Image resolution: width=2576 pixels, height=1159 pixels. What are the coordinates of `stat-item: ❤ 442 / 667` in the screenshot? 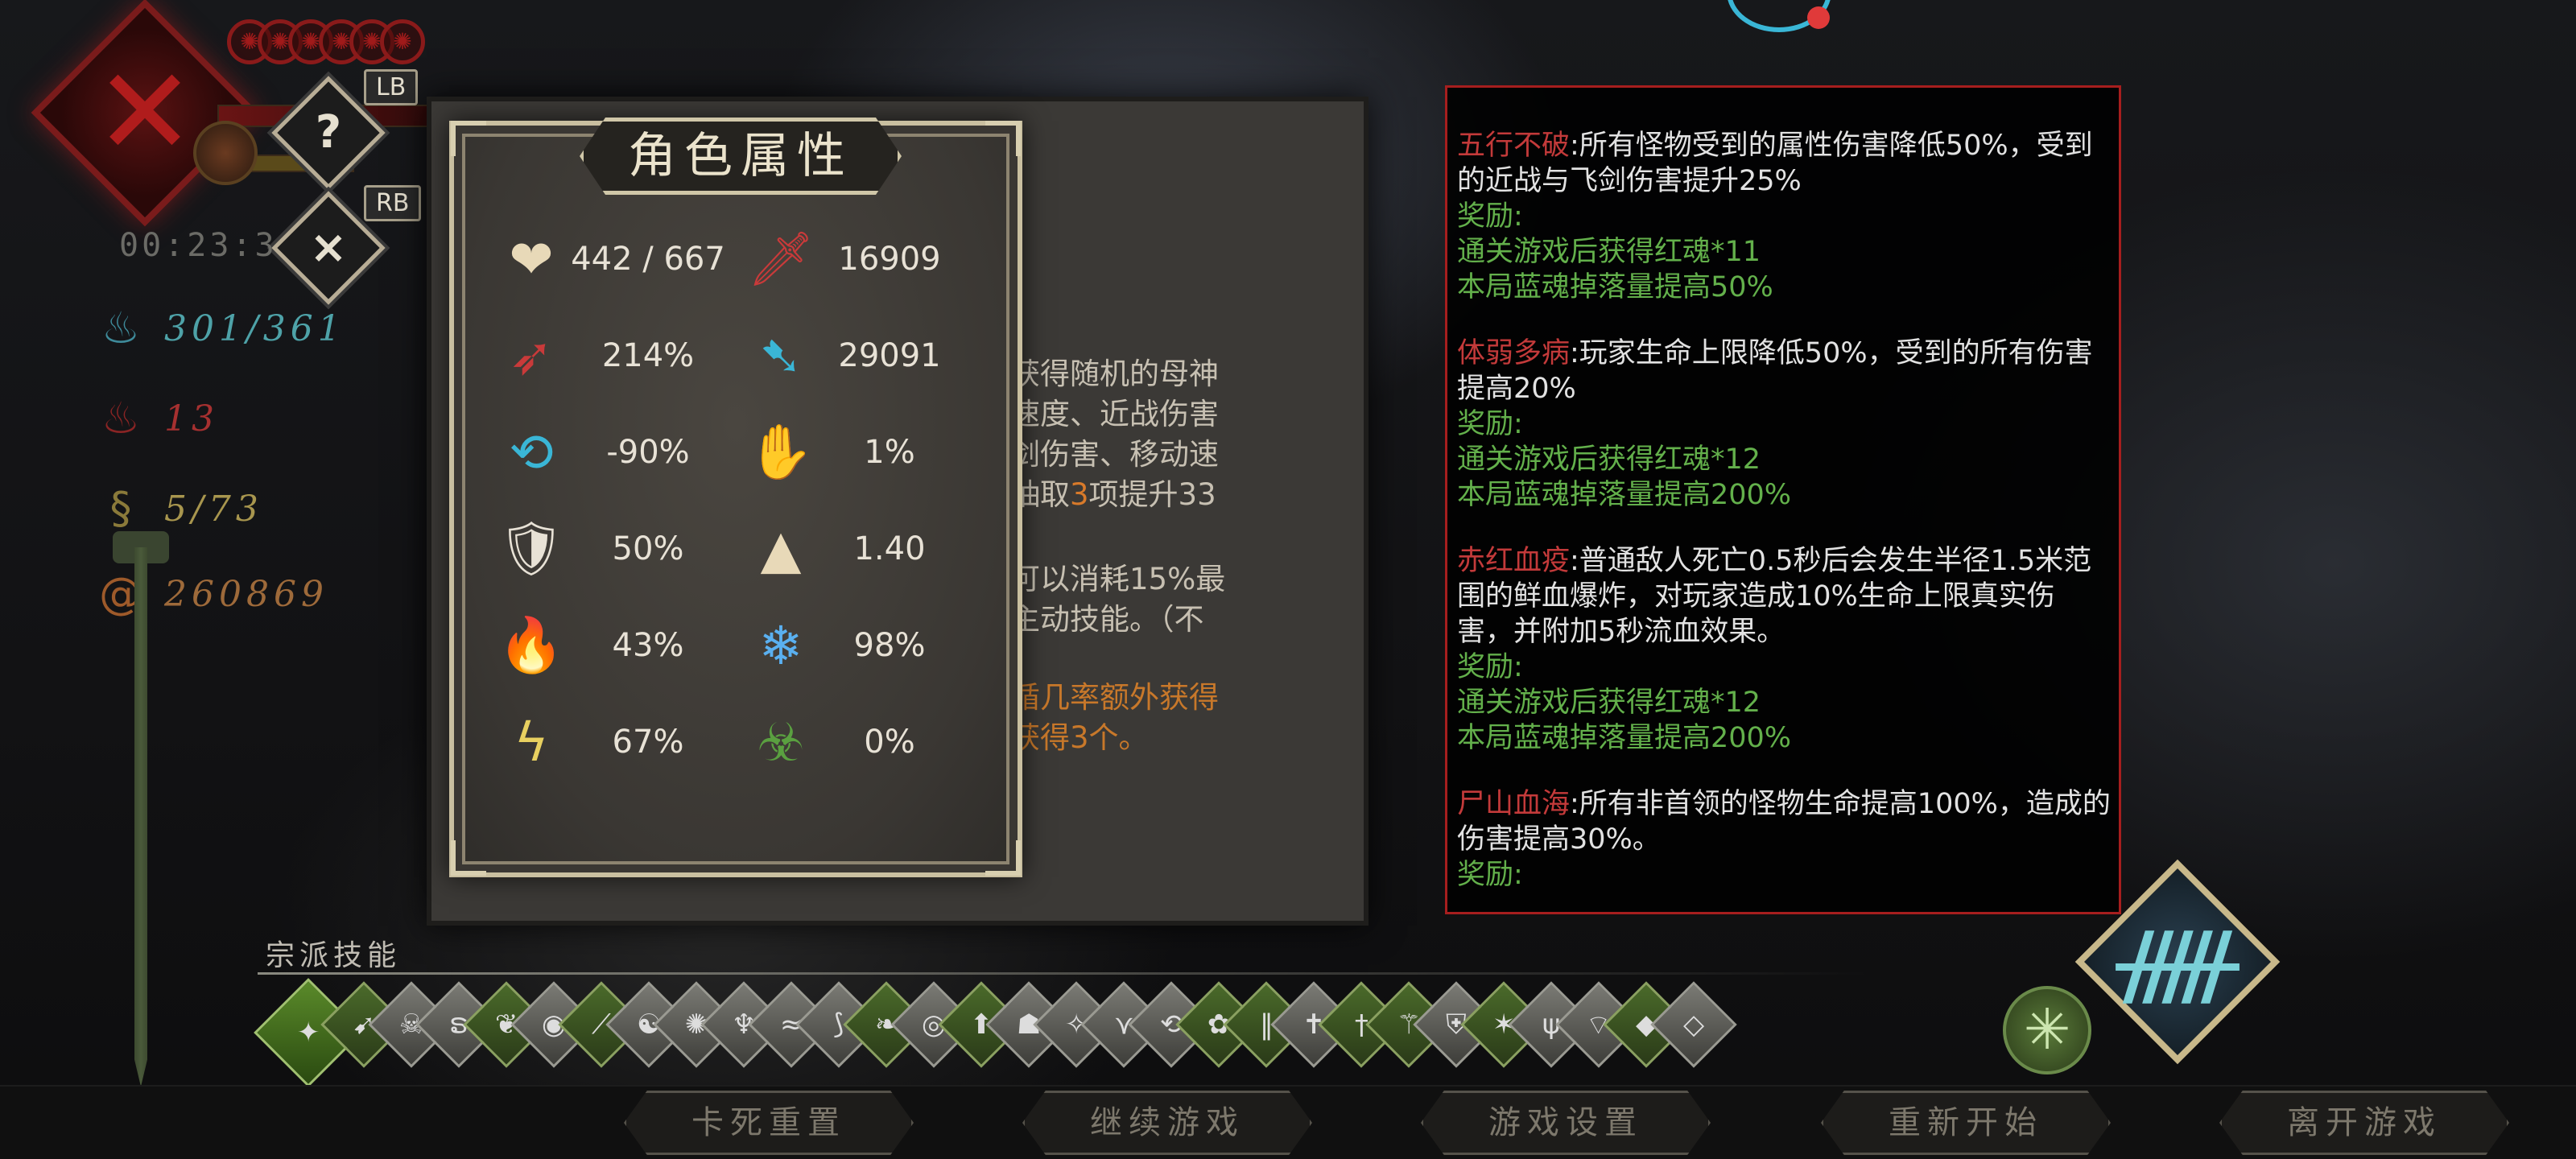 It's located at (612, 259).